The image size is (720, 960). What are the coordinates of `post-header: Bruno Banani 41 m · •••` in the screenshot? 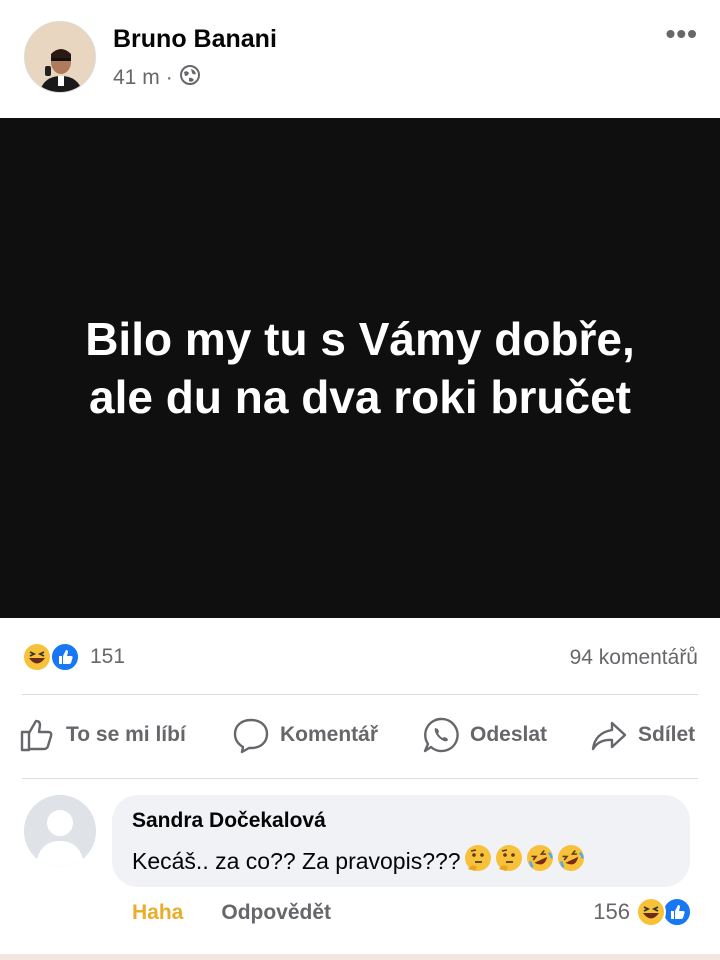 It's located at (360, 59).